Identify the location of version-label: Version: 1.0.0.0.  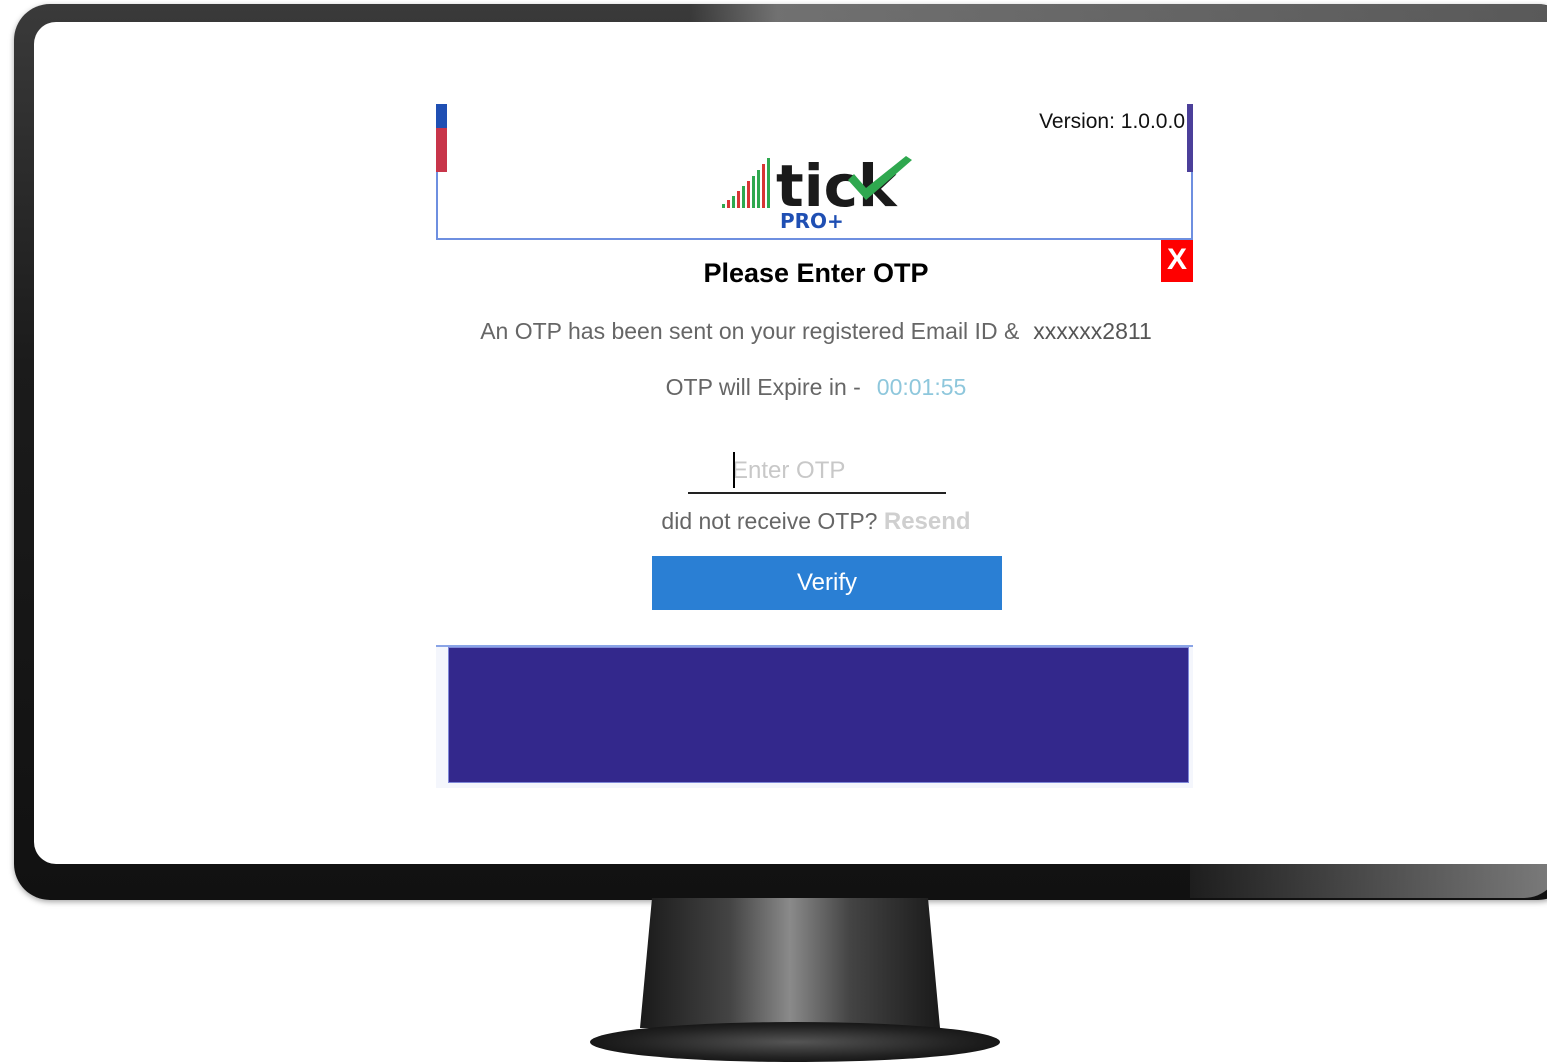
(1112, 121).